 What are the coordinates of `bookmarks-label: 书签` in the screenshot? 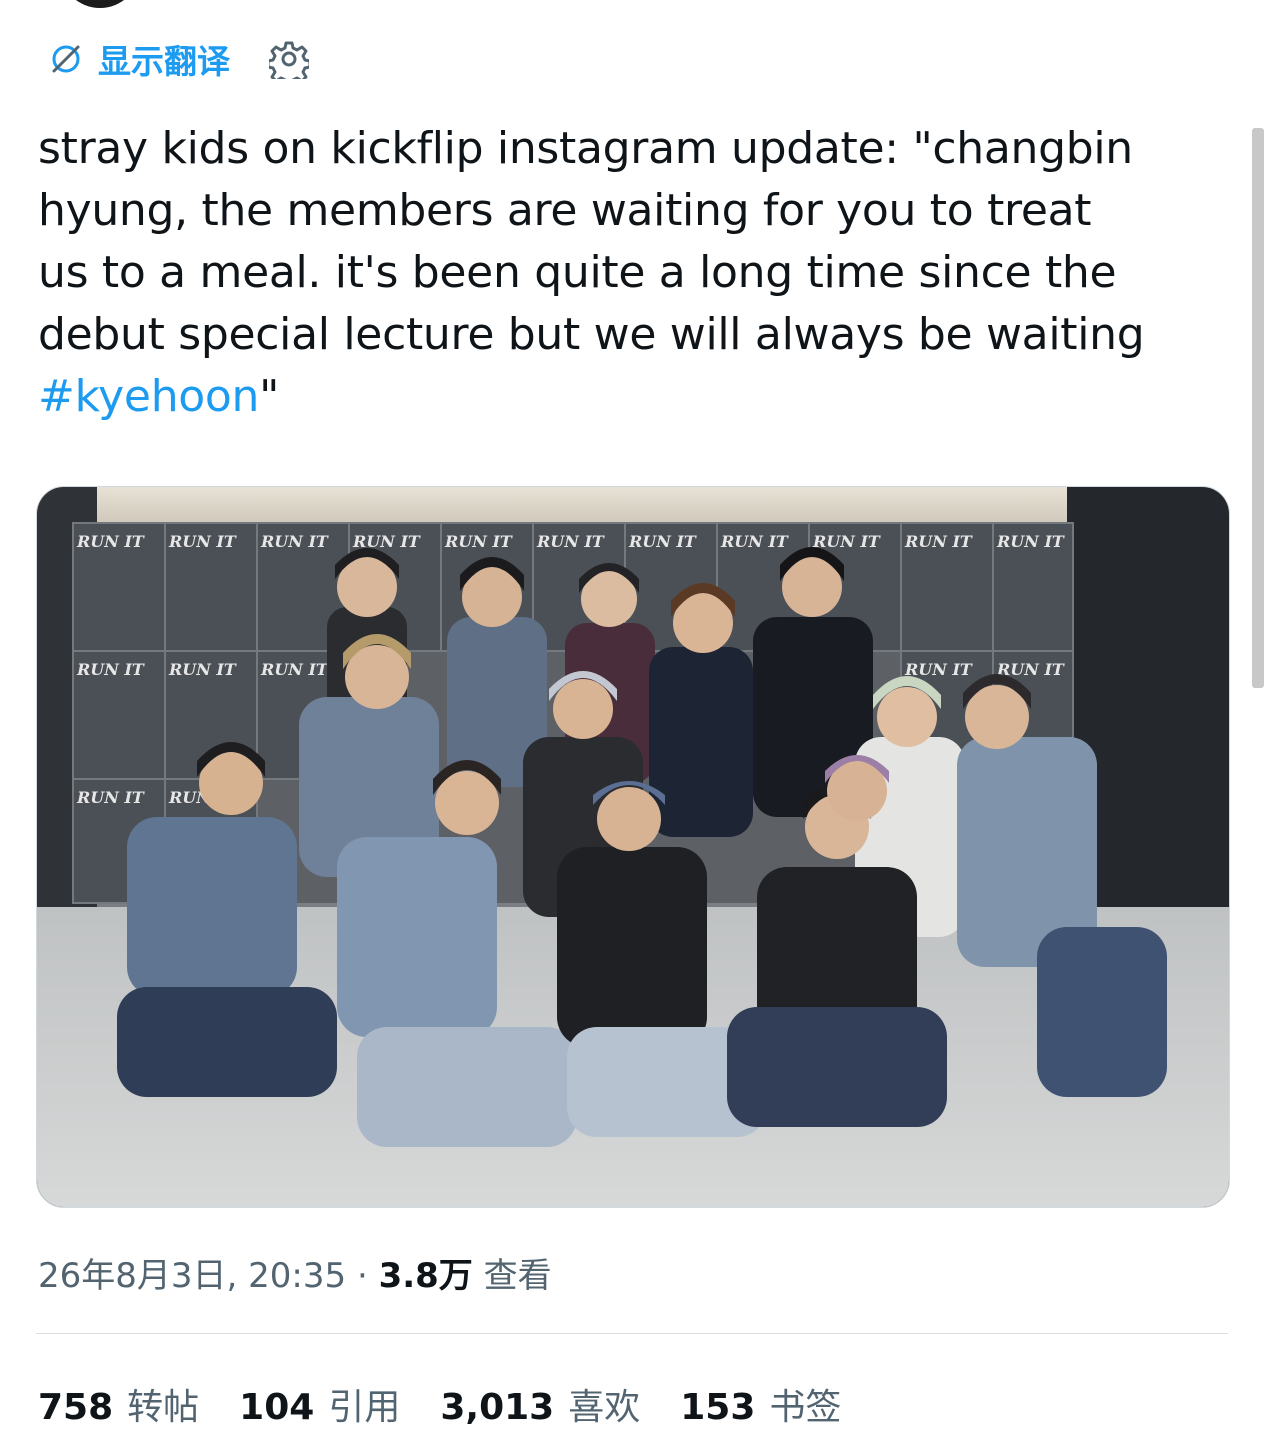 It's located at (805, 1407).